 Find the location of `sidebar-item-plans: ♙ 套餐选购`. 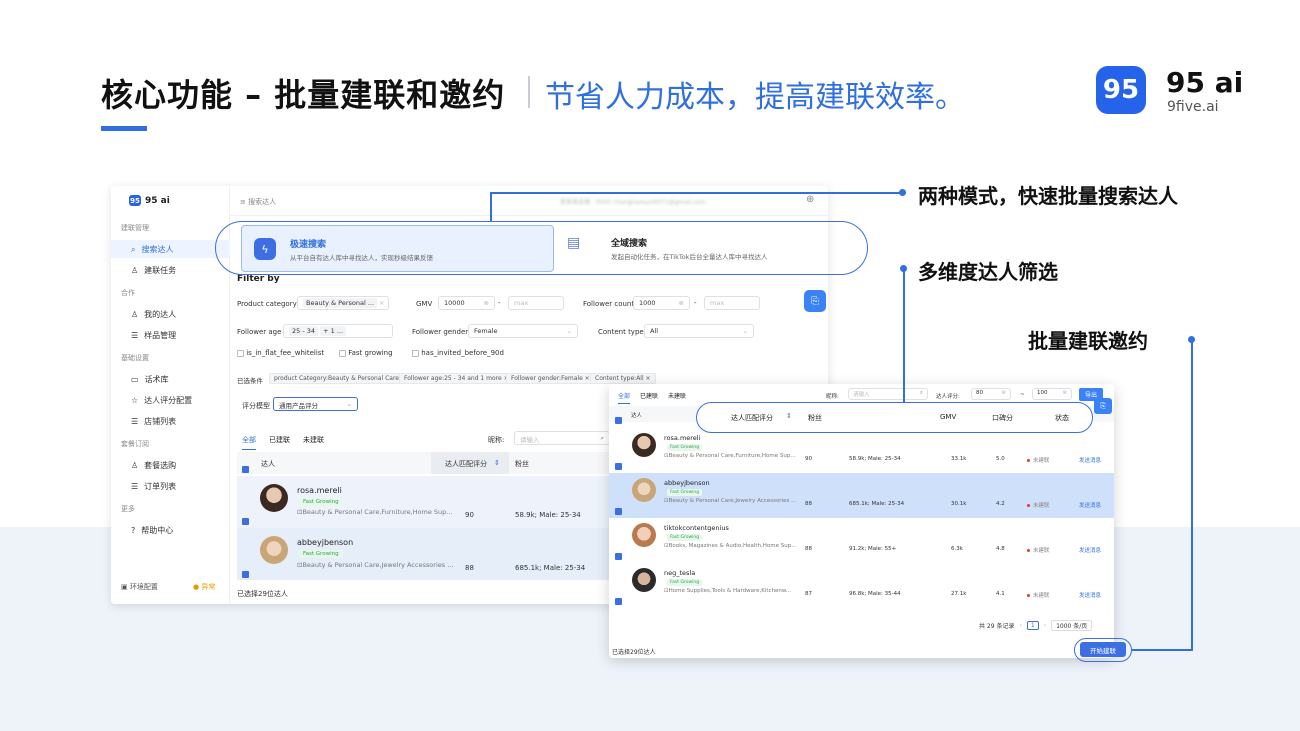

sidebar-item-plans: ♙ 套餐选购 is located at coordinates (153, 465).